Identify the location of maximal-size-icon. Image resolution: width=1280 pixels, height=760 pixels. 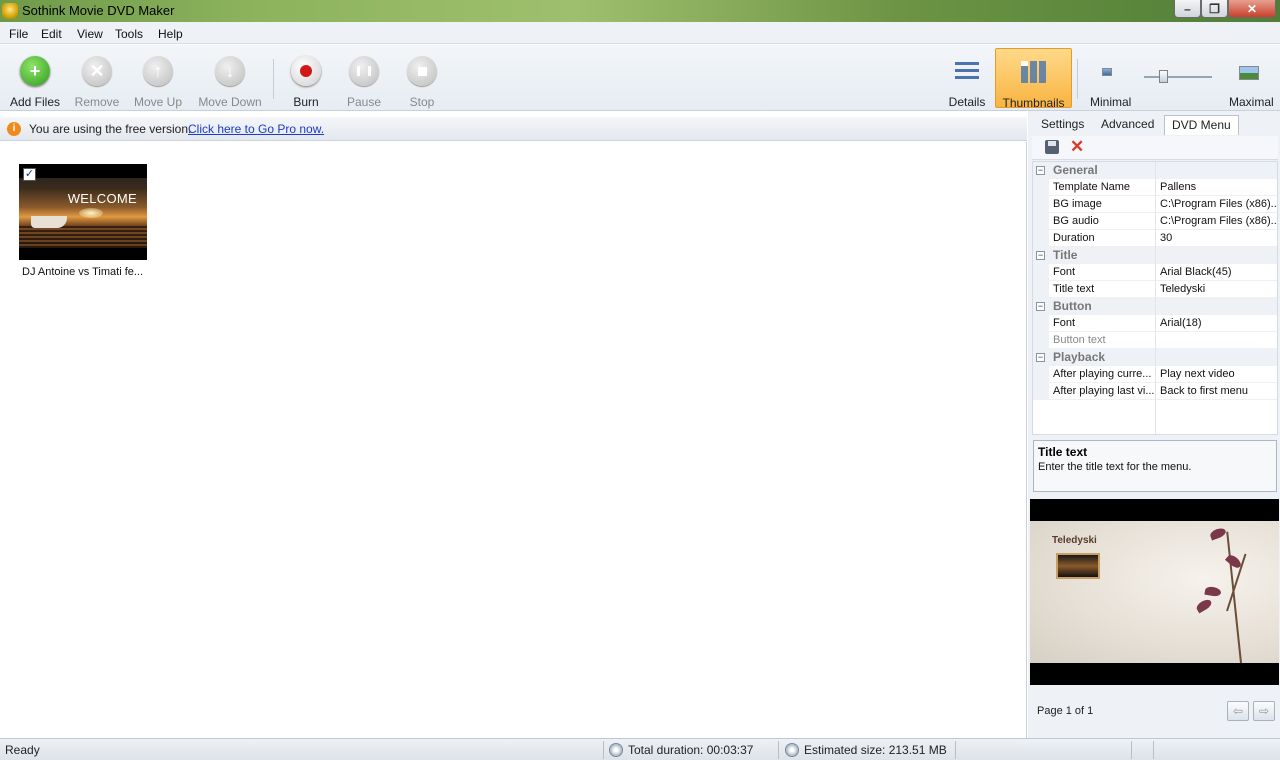
(1249, 73).